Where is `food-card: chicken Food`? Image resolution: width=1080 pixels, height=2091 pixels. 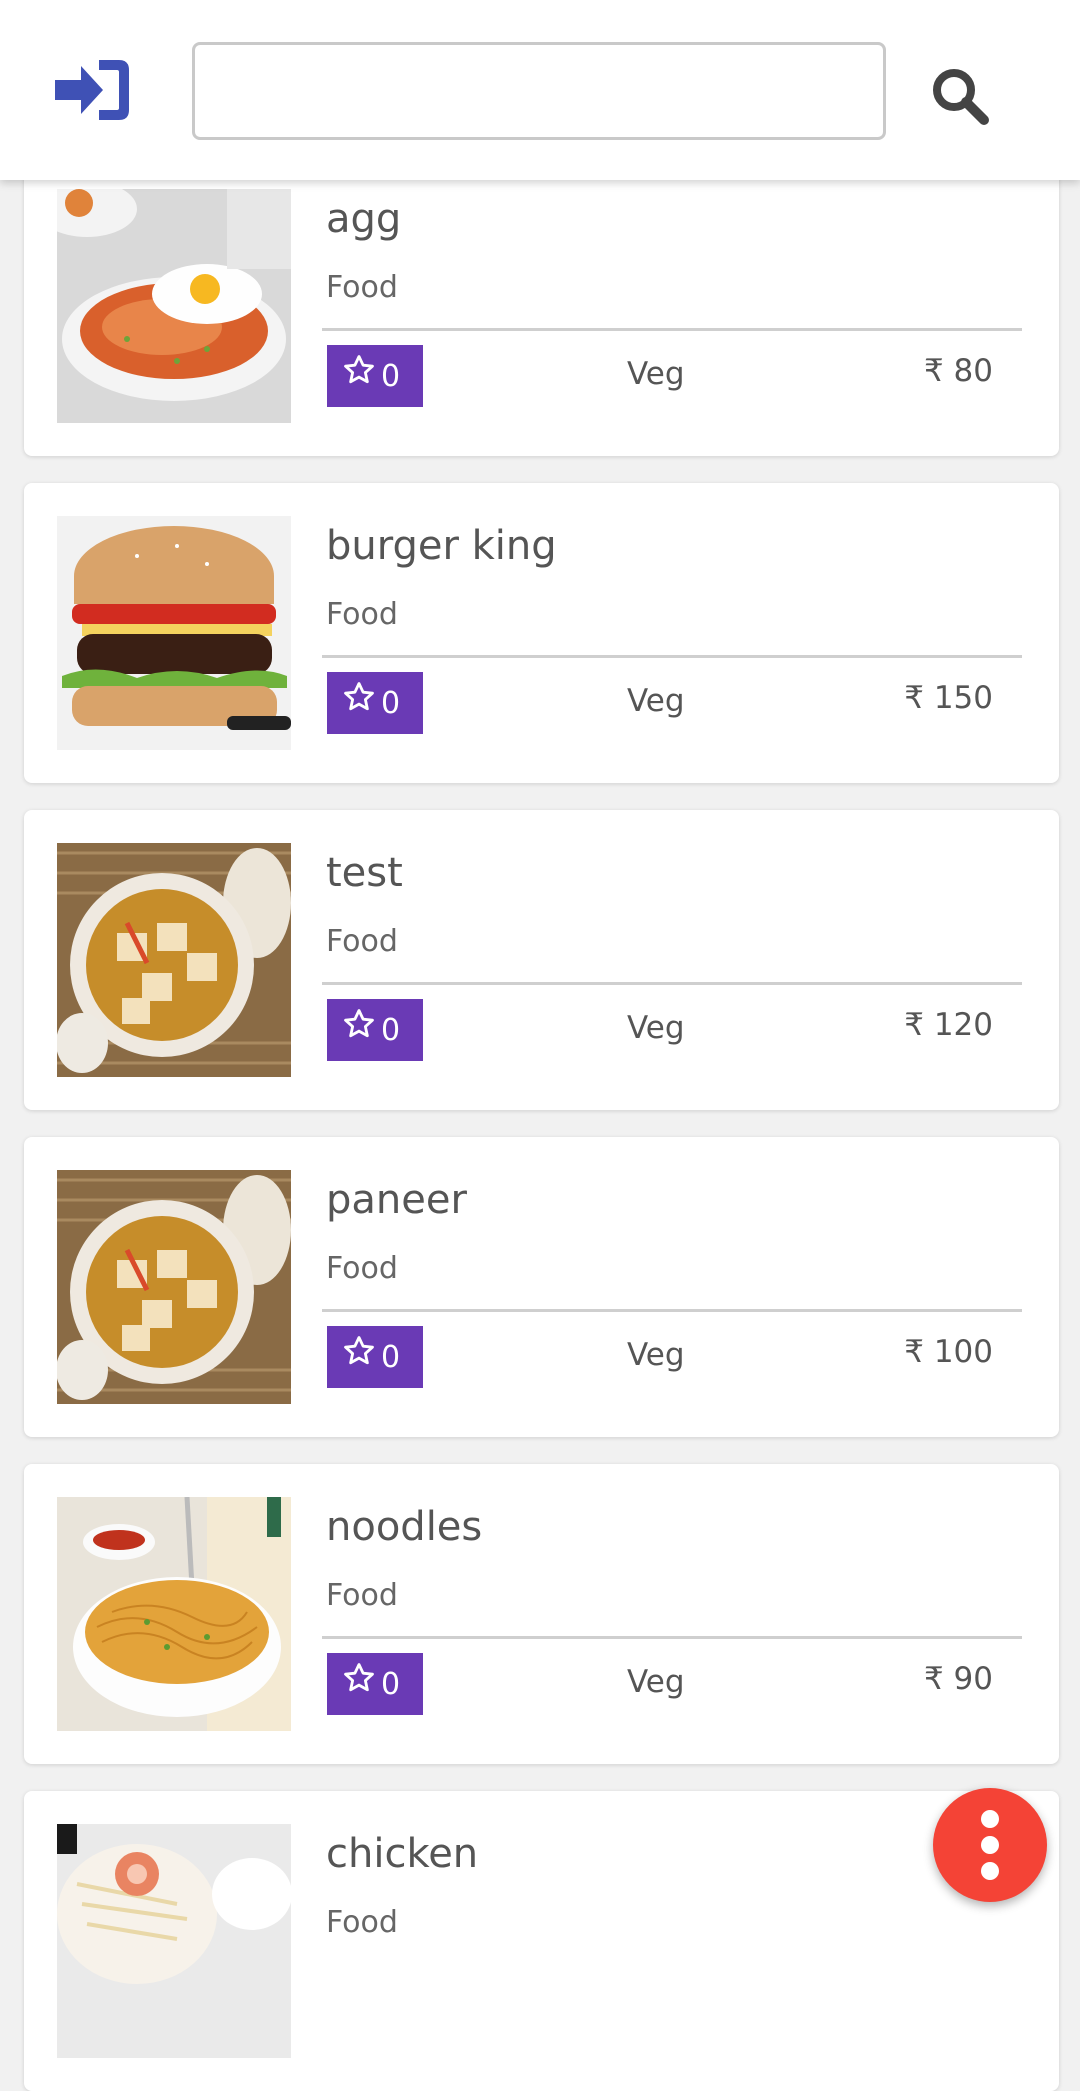
food-card: chicken Food is located at coordinates (541, 1941).